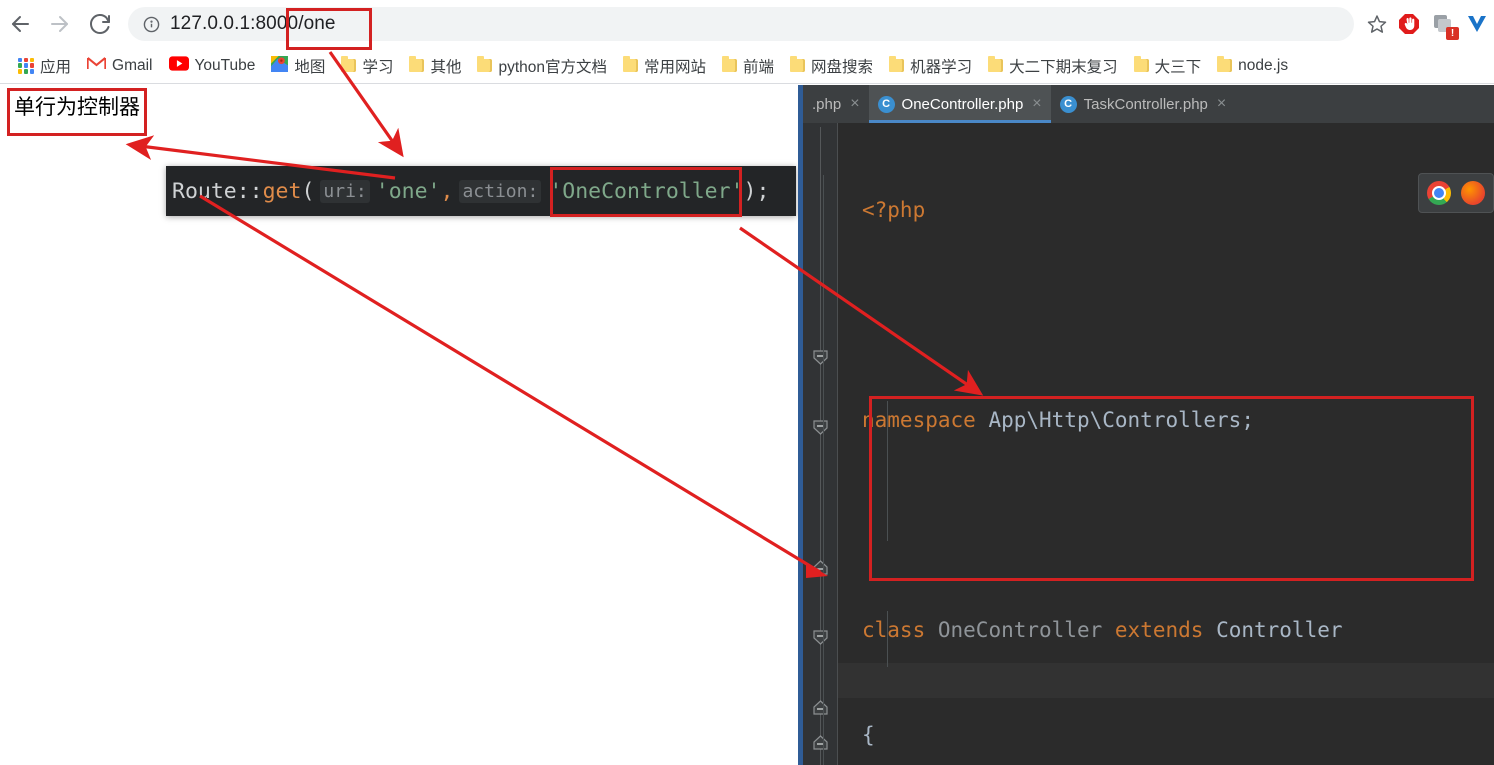 This screenshot has height=765, width=1494. I want to click on bookmark-label: 常用网站, so click(675, 67).